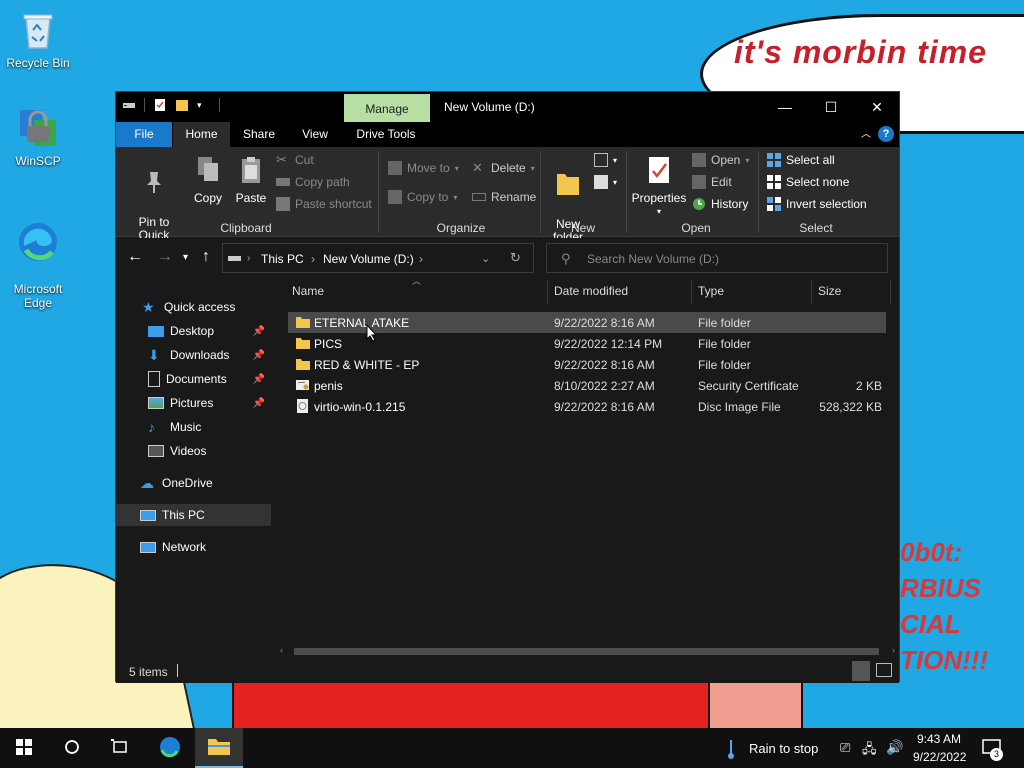 The height and width of the screenshot is (768, 1024). I want to click on search-box: ⚲ Search New Volume (D:), so click(717, 258).